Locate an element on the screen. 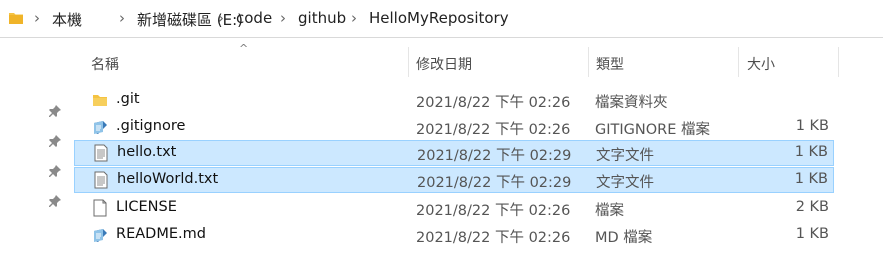  file-row-hello-txt: hello.txt 2021/8/22 下午 02:29 文字文件 1 KB is located at coordinates (454, 153).